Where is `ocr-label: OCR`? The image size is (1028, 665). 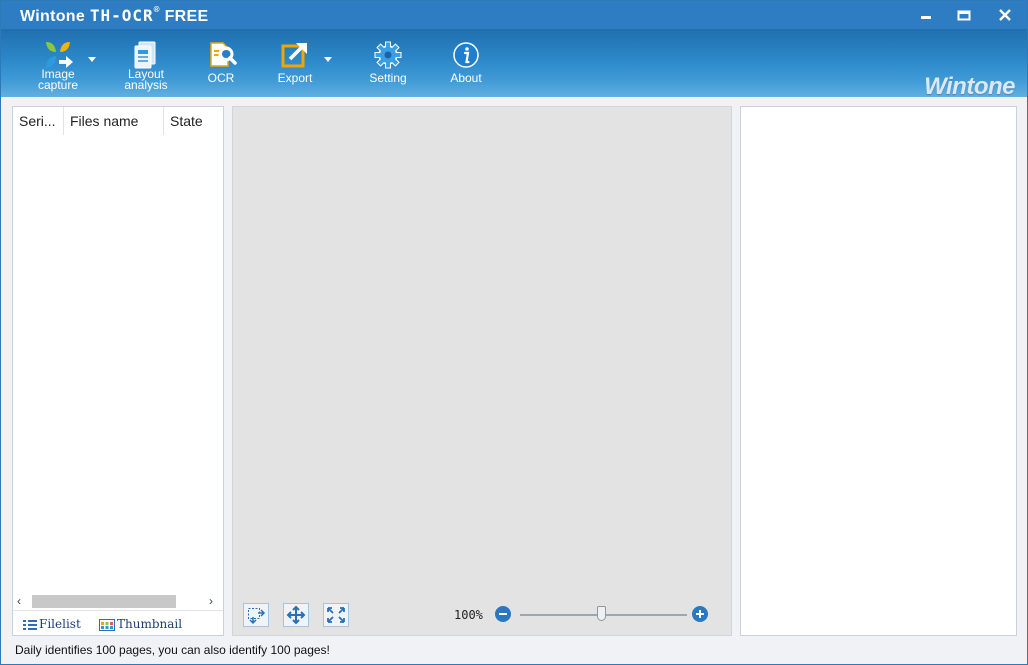 ocr-label: OCR is located at coordinates (221, 78).